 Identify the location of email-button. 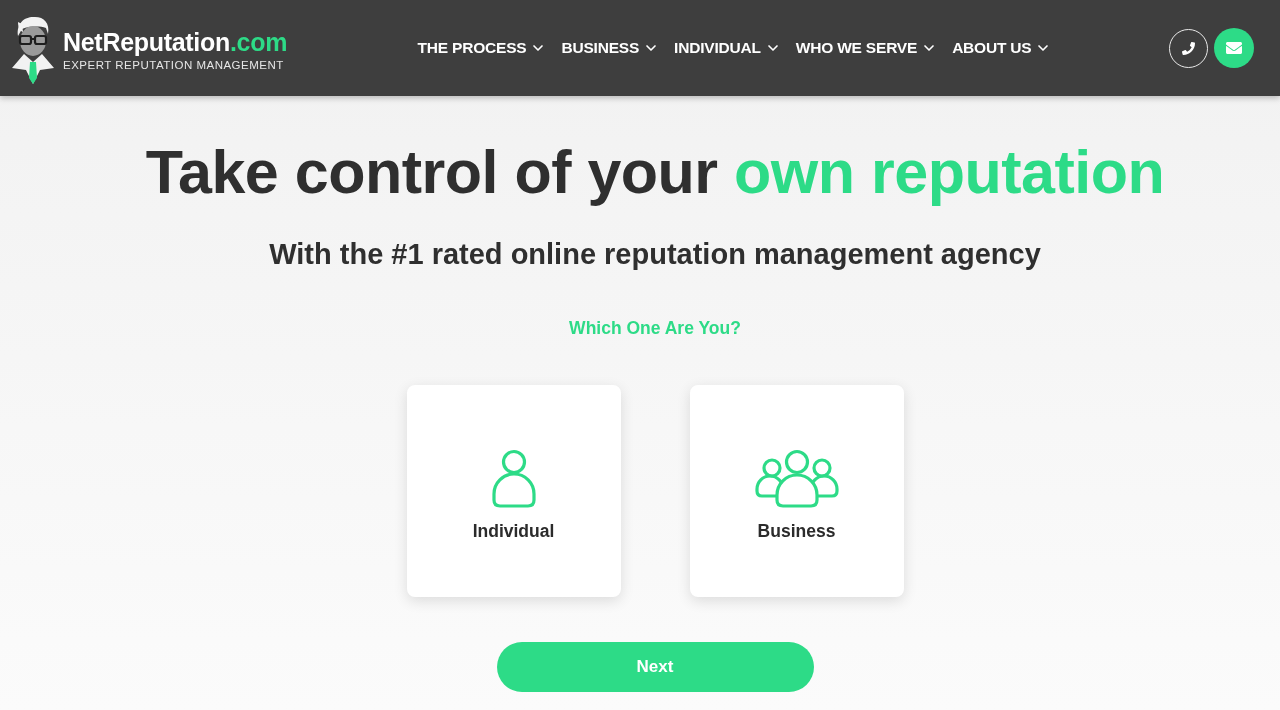
(1234, 48).